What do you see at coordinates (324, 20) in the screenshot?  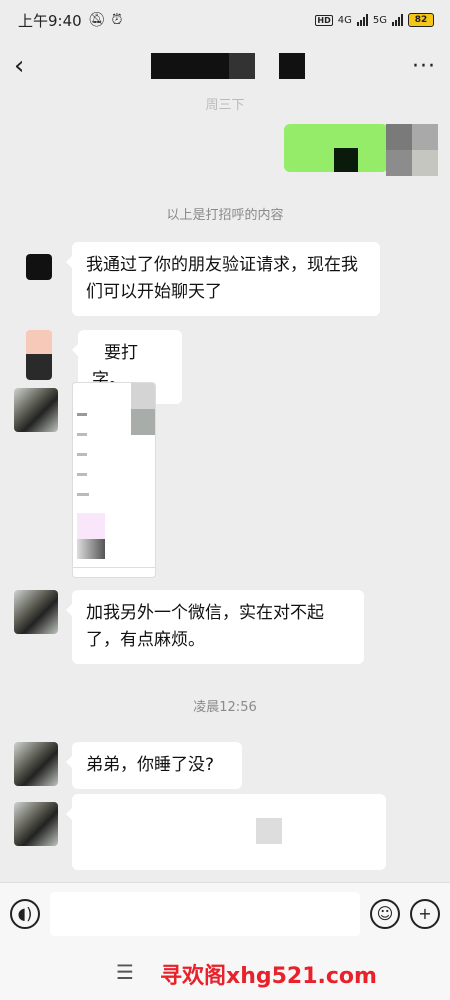 I see `hd-badge: HD` at bounding box center [324, 20].